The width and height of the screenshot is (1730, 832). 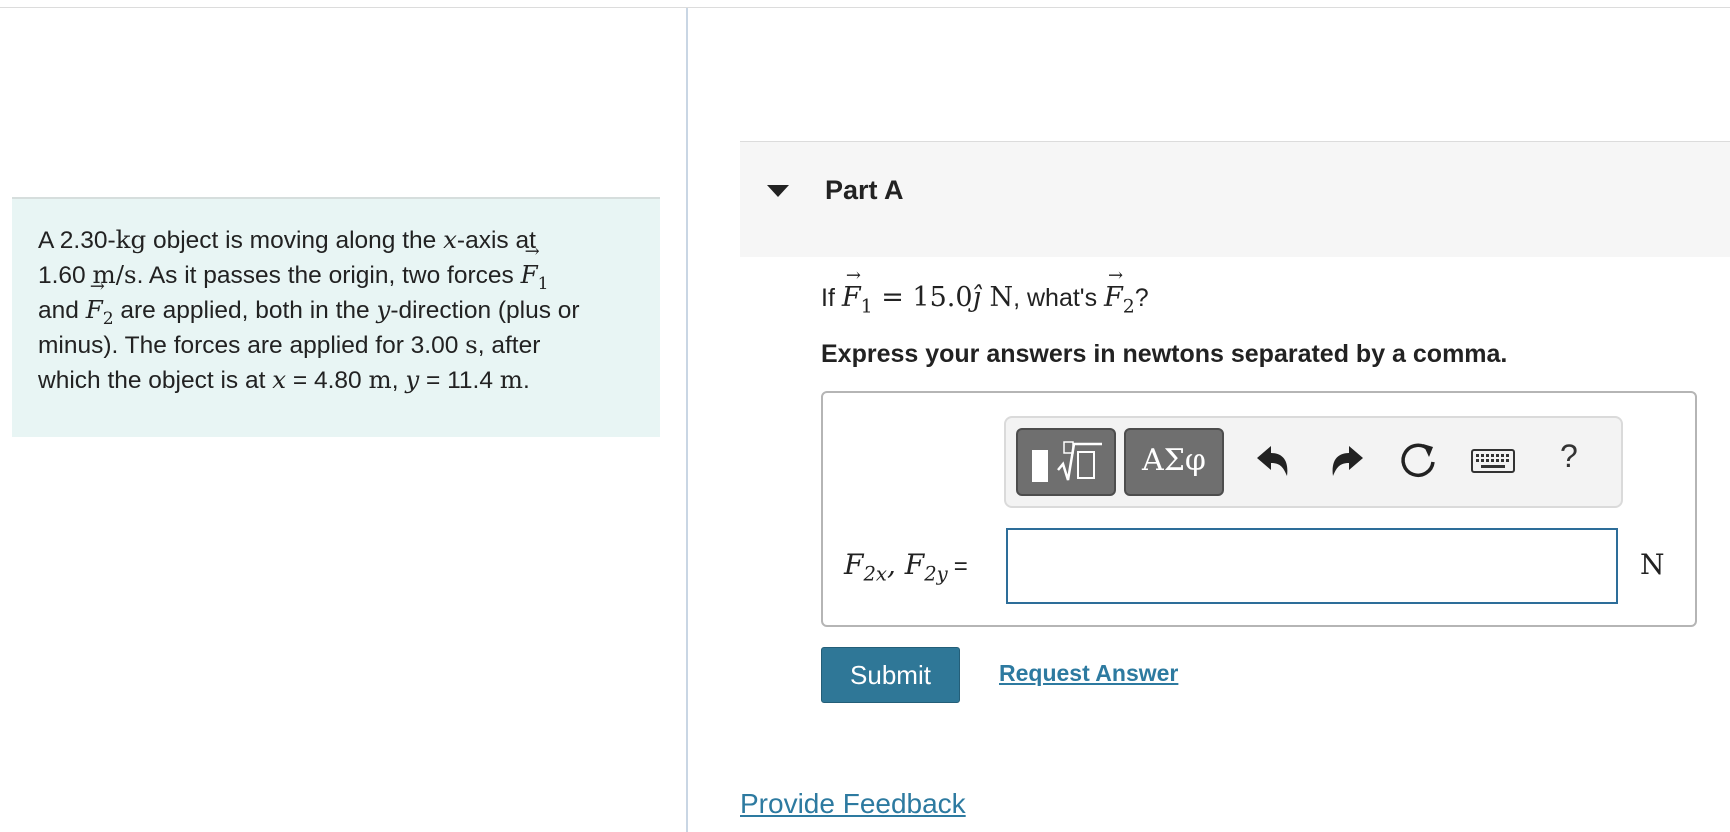 What do you see at coordinates (1235, 199) in the screenshot?
I see `part-a-header: Part A` at bounding box center [1235, 199].